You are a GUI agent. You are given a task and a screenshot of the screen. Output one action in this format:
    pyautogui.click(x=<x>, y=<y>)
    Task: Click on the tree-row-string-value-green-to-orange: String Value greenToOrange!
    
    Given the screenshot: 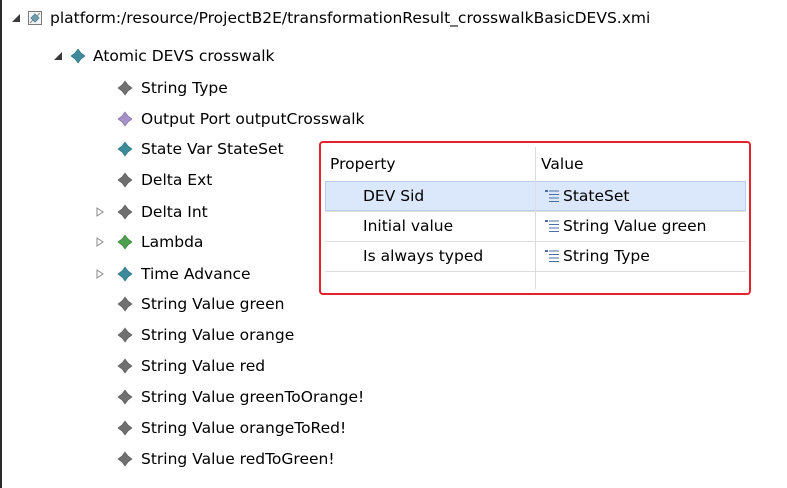 What is the action you would take?
    pyautogui.click(x=394, y=397)
    